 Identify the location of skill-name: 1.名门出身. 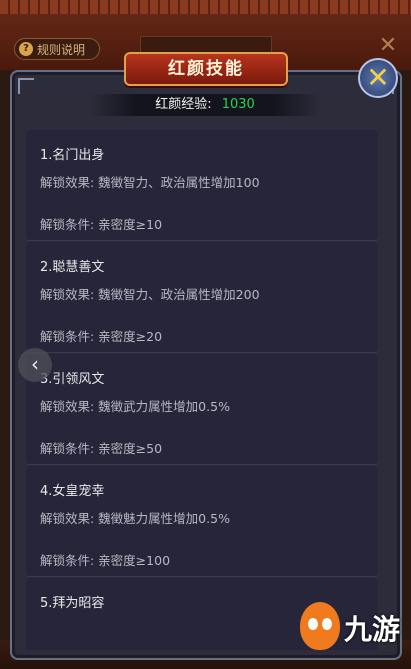
(72, 155).